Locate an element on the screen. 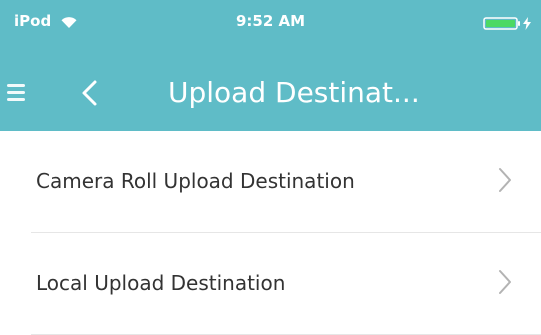  list-item-label: Local Upload Destination is located at coordinates (161, 283).